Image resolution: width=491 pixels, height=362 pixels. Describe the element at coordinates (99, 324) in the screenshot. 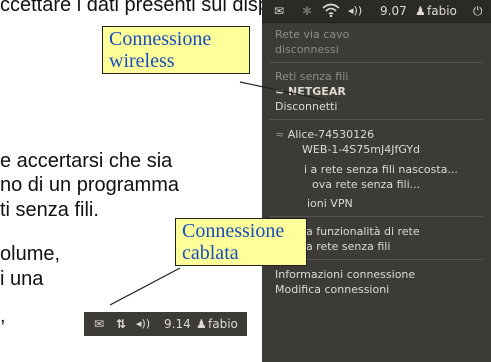

I see `mail-icon: ✉` at that location.